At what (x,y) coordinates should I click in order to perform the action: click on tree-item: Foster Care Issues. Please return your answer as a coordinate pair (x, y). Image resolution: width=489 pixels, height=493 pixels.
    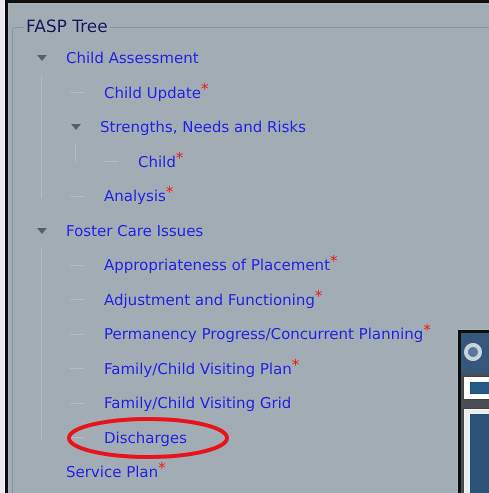
    Looking at the image, I should click on (135, 231).